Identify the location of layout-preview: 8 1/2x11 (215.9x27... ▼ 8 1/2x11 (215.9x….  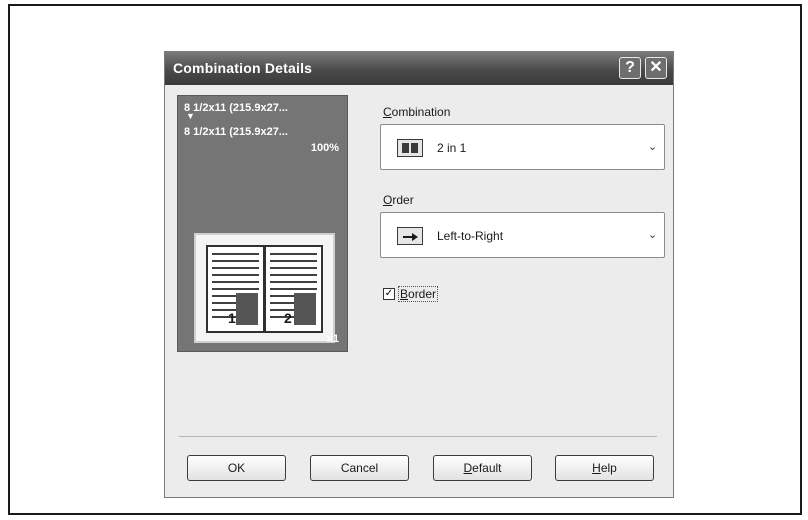
(262, 223).